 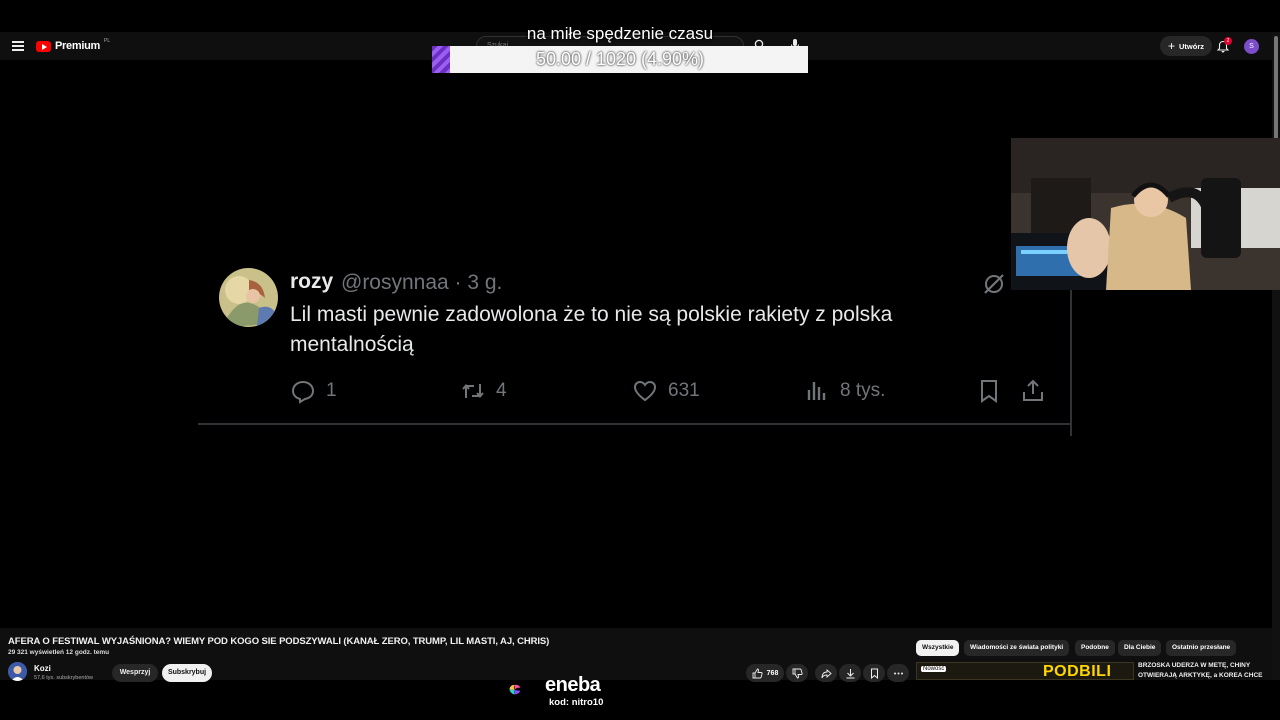 I want to click on goal-progress-text: 50.00 / 1020 (4.90%), so click(x=620, y=59).